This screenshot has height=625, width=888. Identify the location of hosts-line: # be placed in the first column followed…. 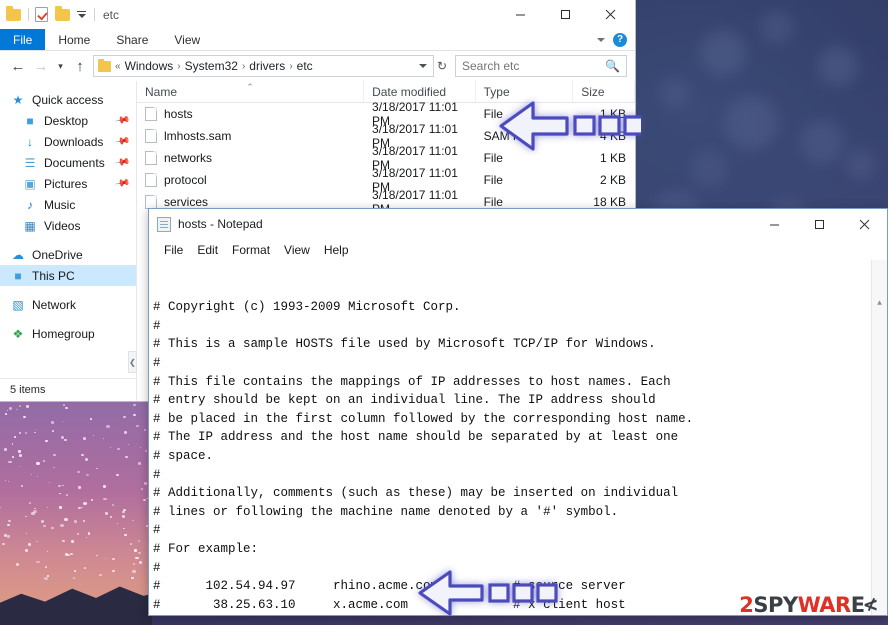
(423, 418).